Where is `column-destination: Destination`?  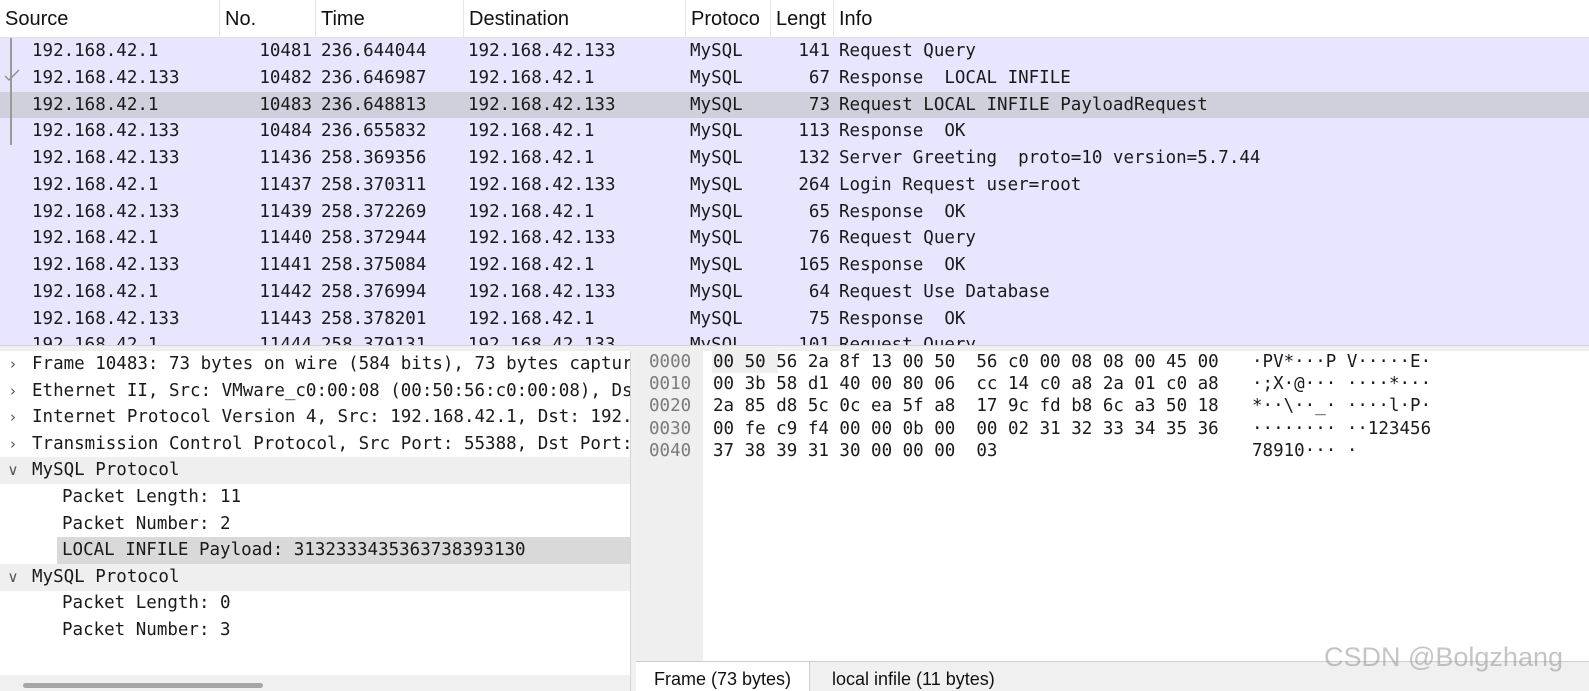 column-destination: Destination is located at coordinates (575, 19).